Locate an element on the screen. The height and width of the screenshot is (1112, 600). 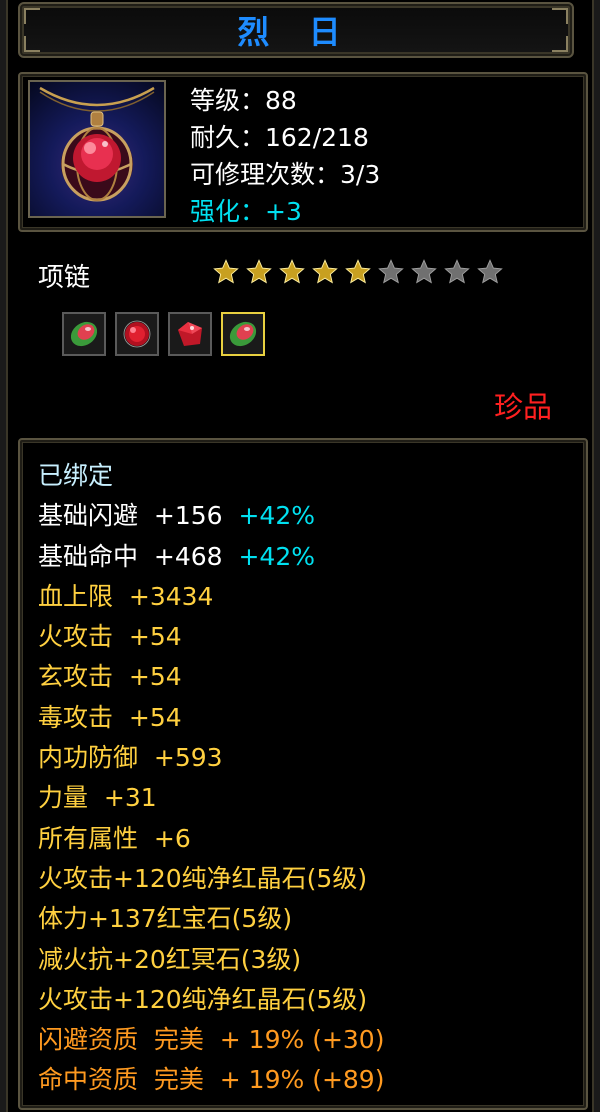
red-round-gem-icon is located at coordinates (137, 334).